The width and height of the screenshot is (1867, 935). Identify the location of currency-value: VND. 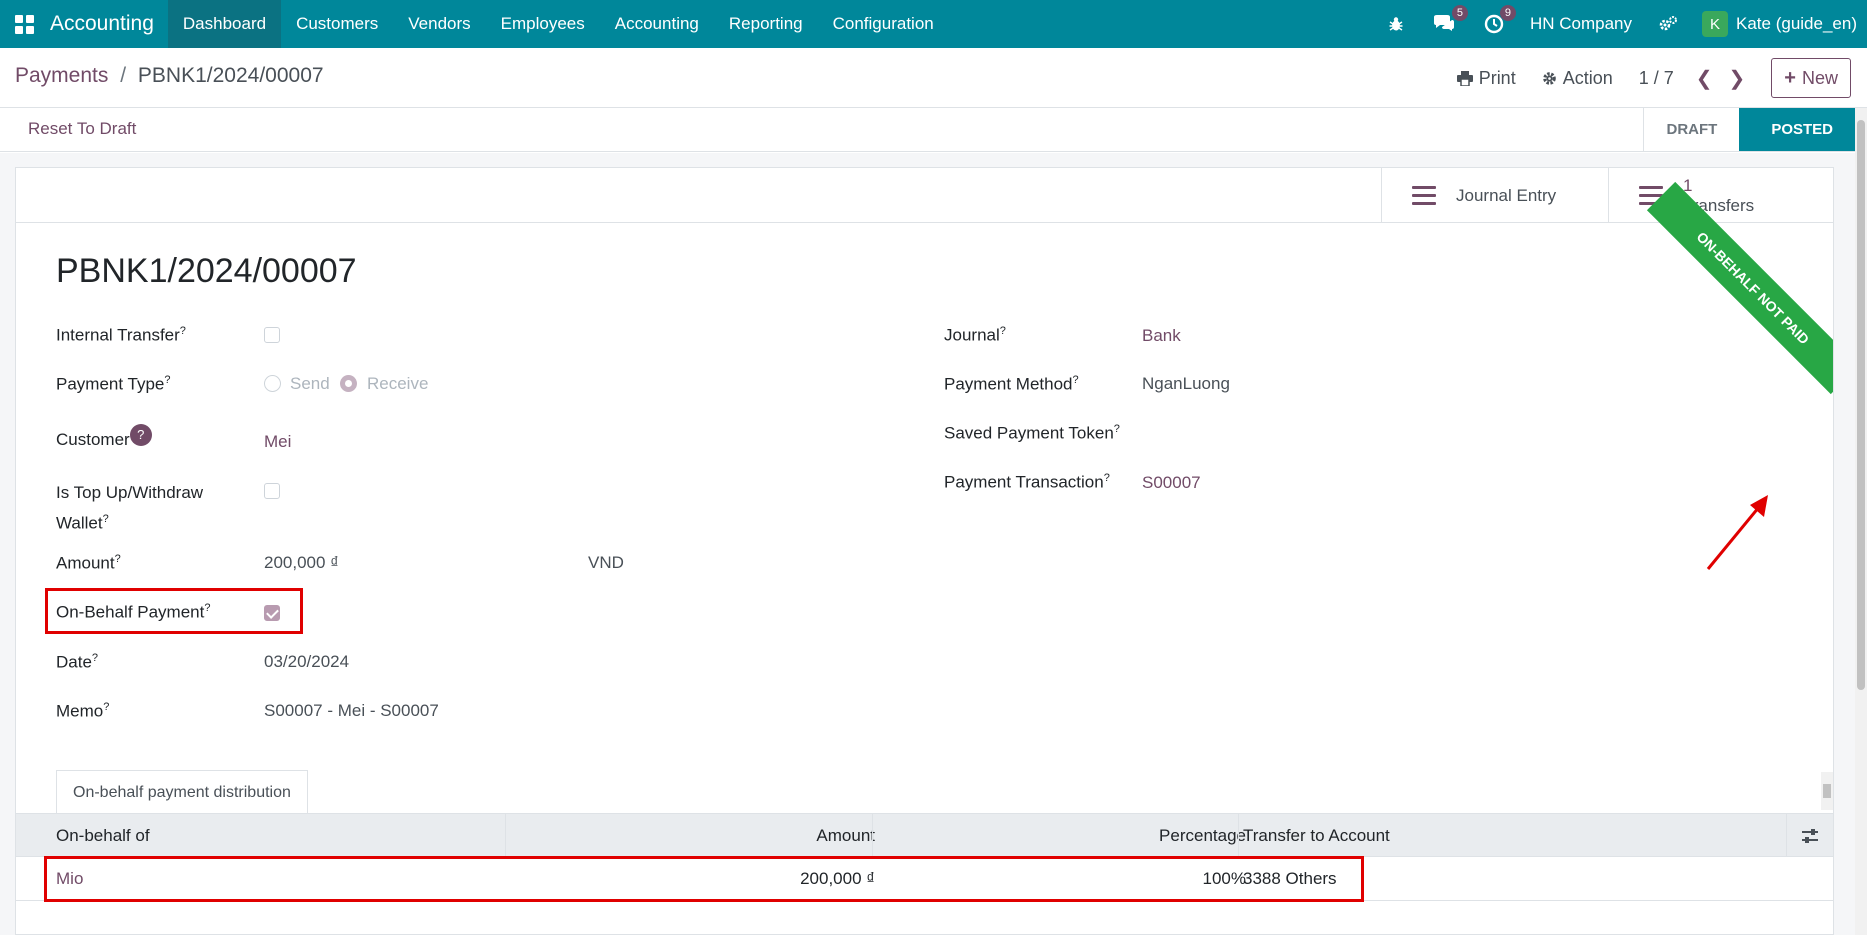
(606, 563).